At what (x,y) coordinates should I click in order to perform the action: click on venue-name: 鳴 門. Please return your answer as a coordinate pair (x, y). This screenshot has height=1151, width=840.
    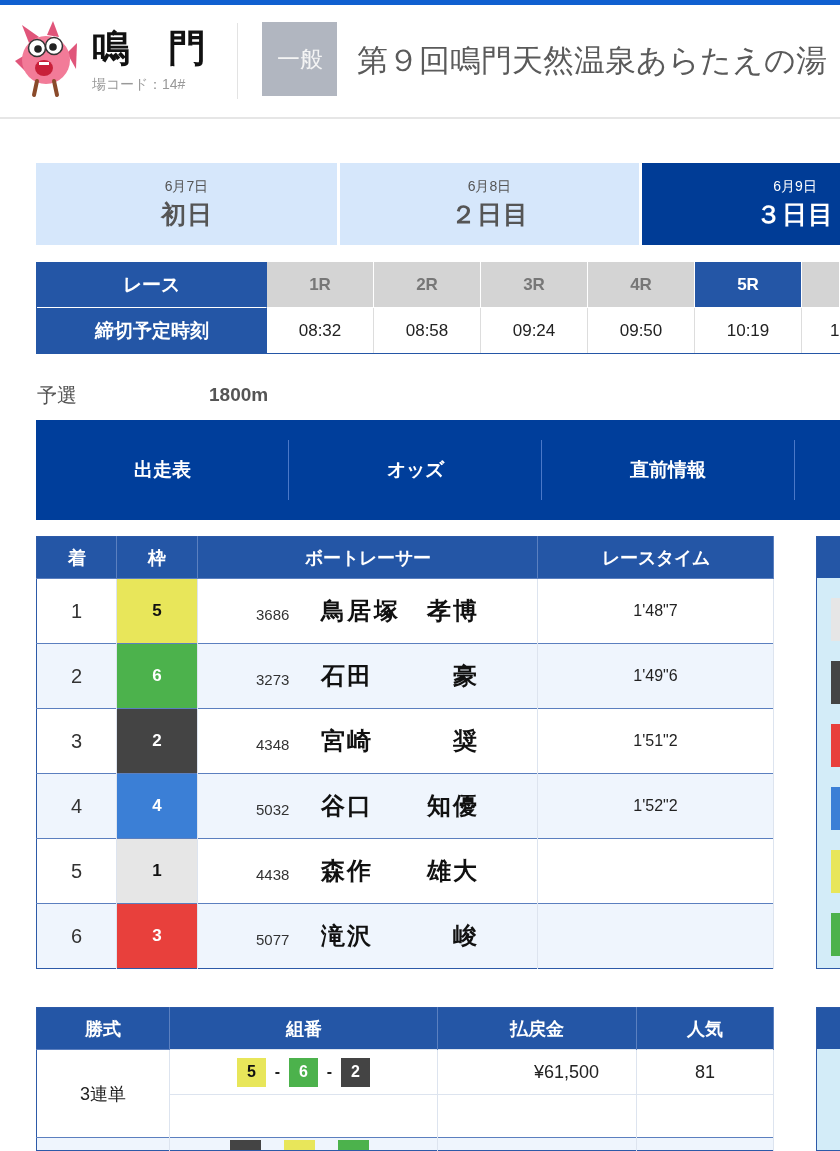
    Looking at the image, I should click on (149, 48).